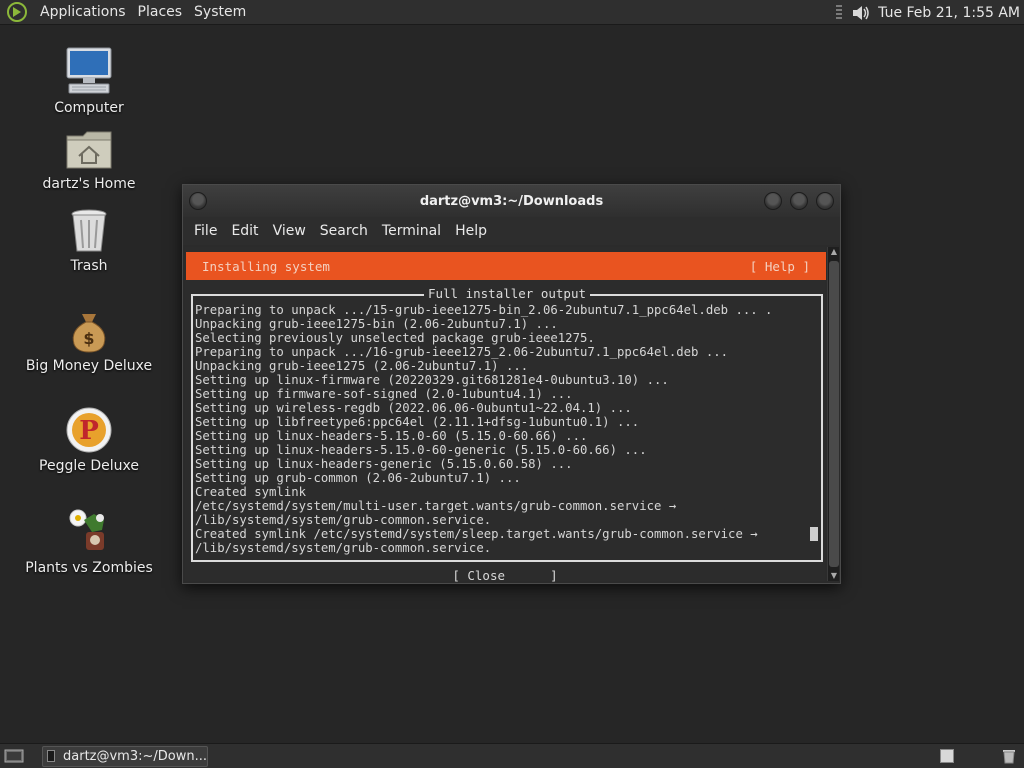 The image size is (1024, 768). What do you see at coordinates (89, 150) in the screenshot?
I see `home-folder-icon` at bounding box center [89, 150].